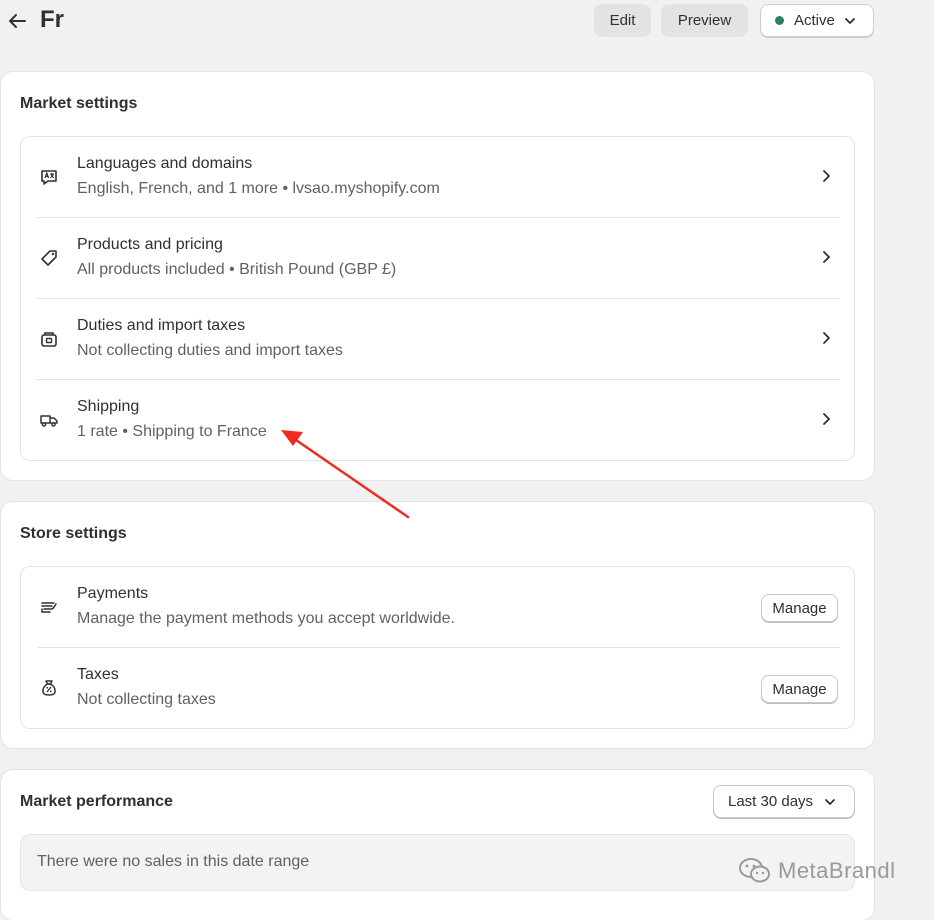  I want to click on price-tag-icon, so click(49, 258).